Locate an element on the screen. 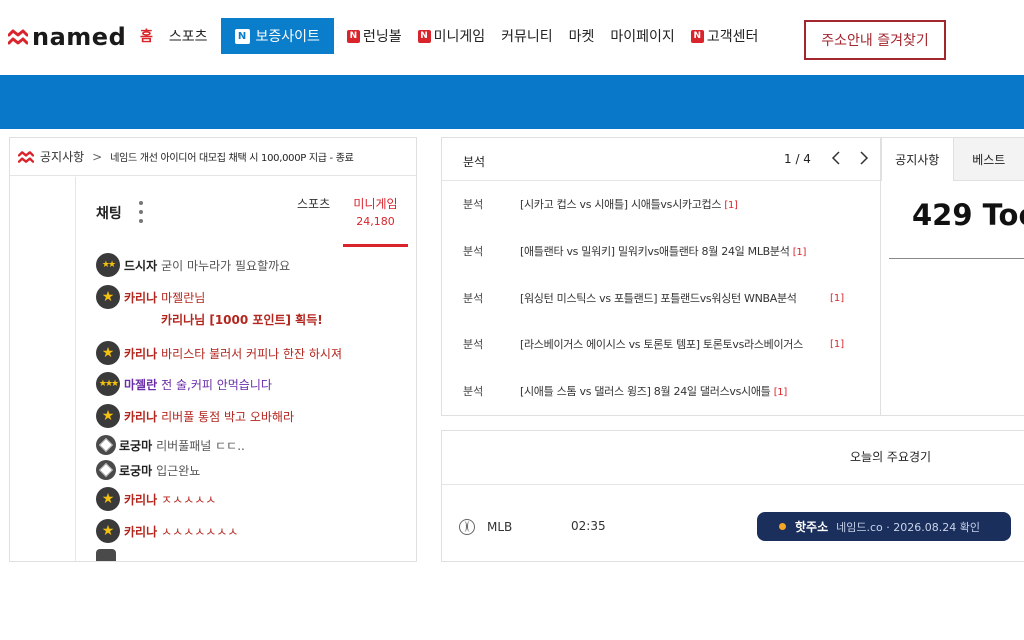  nav-sports-label: 스포츠 is located at coordinates (188, 37).